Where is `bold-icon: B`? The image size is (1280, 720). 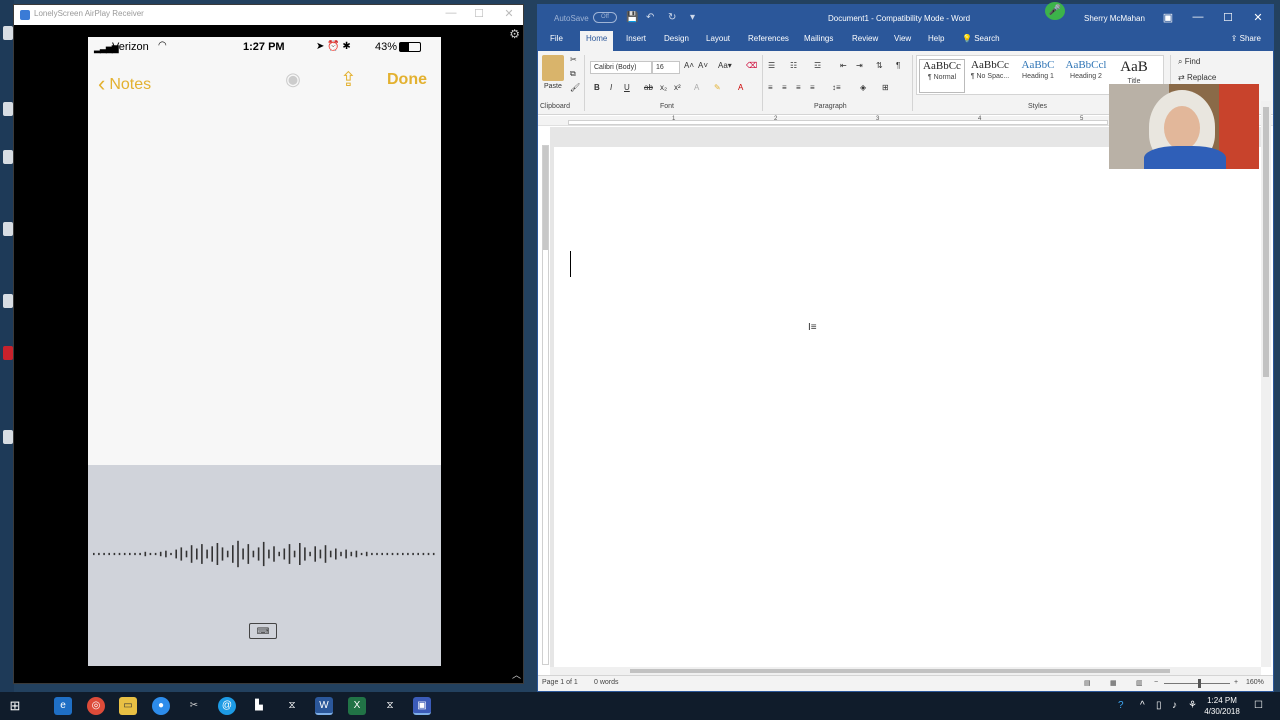
bold-icon: B is located at coordinates (597, 87).